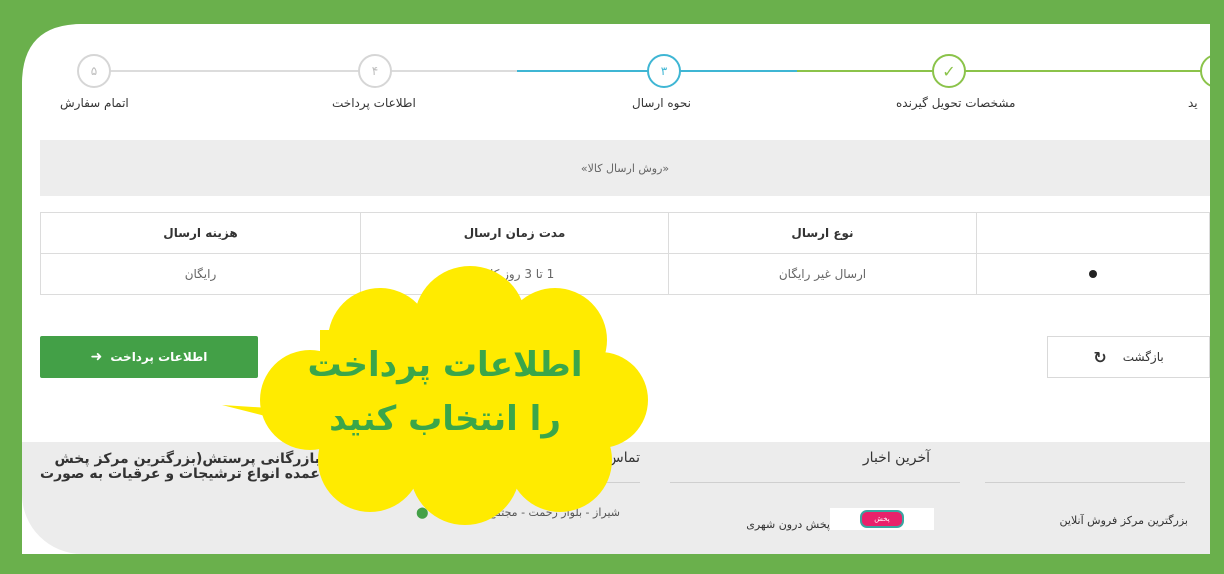  What do you see at coordinates (956, 103) in the screenshot?
I see `step-2-label: مشخصات تحویل گیرنده` at bounding box center [956, 103].